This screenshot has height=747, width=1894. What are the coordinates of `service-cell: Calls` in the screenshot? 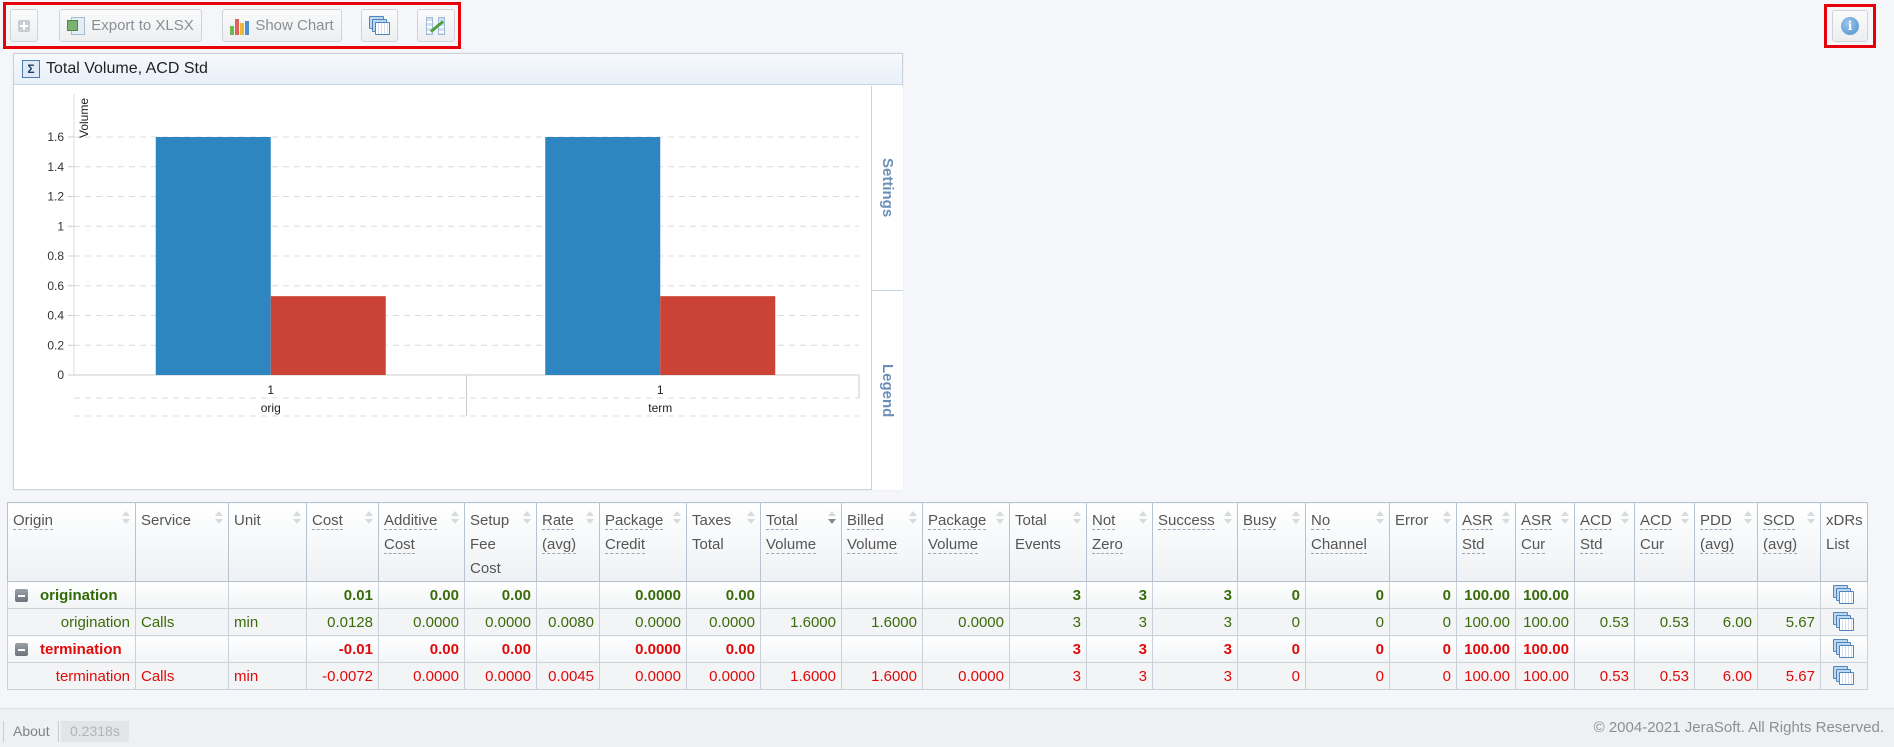 It's located at (182, 622).